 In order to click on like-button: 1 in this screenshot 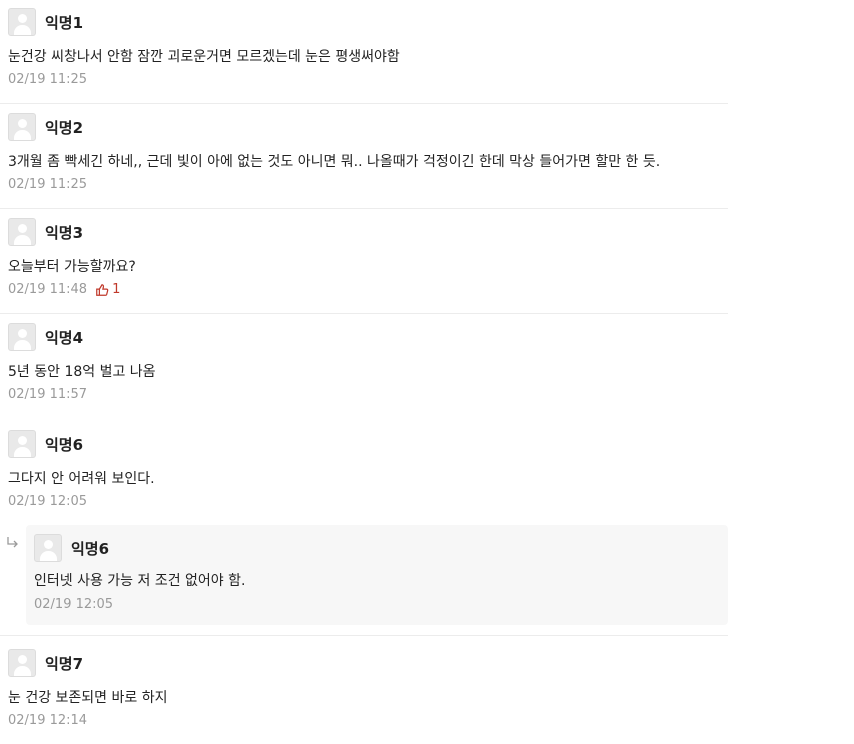, I will do `click(107, 289)`.